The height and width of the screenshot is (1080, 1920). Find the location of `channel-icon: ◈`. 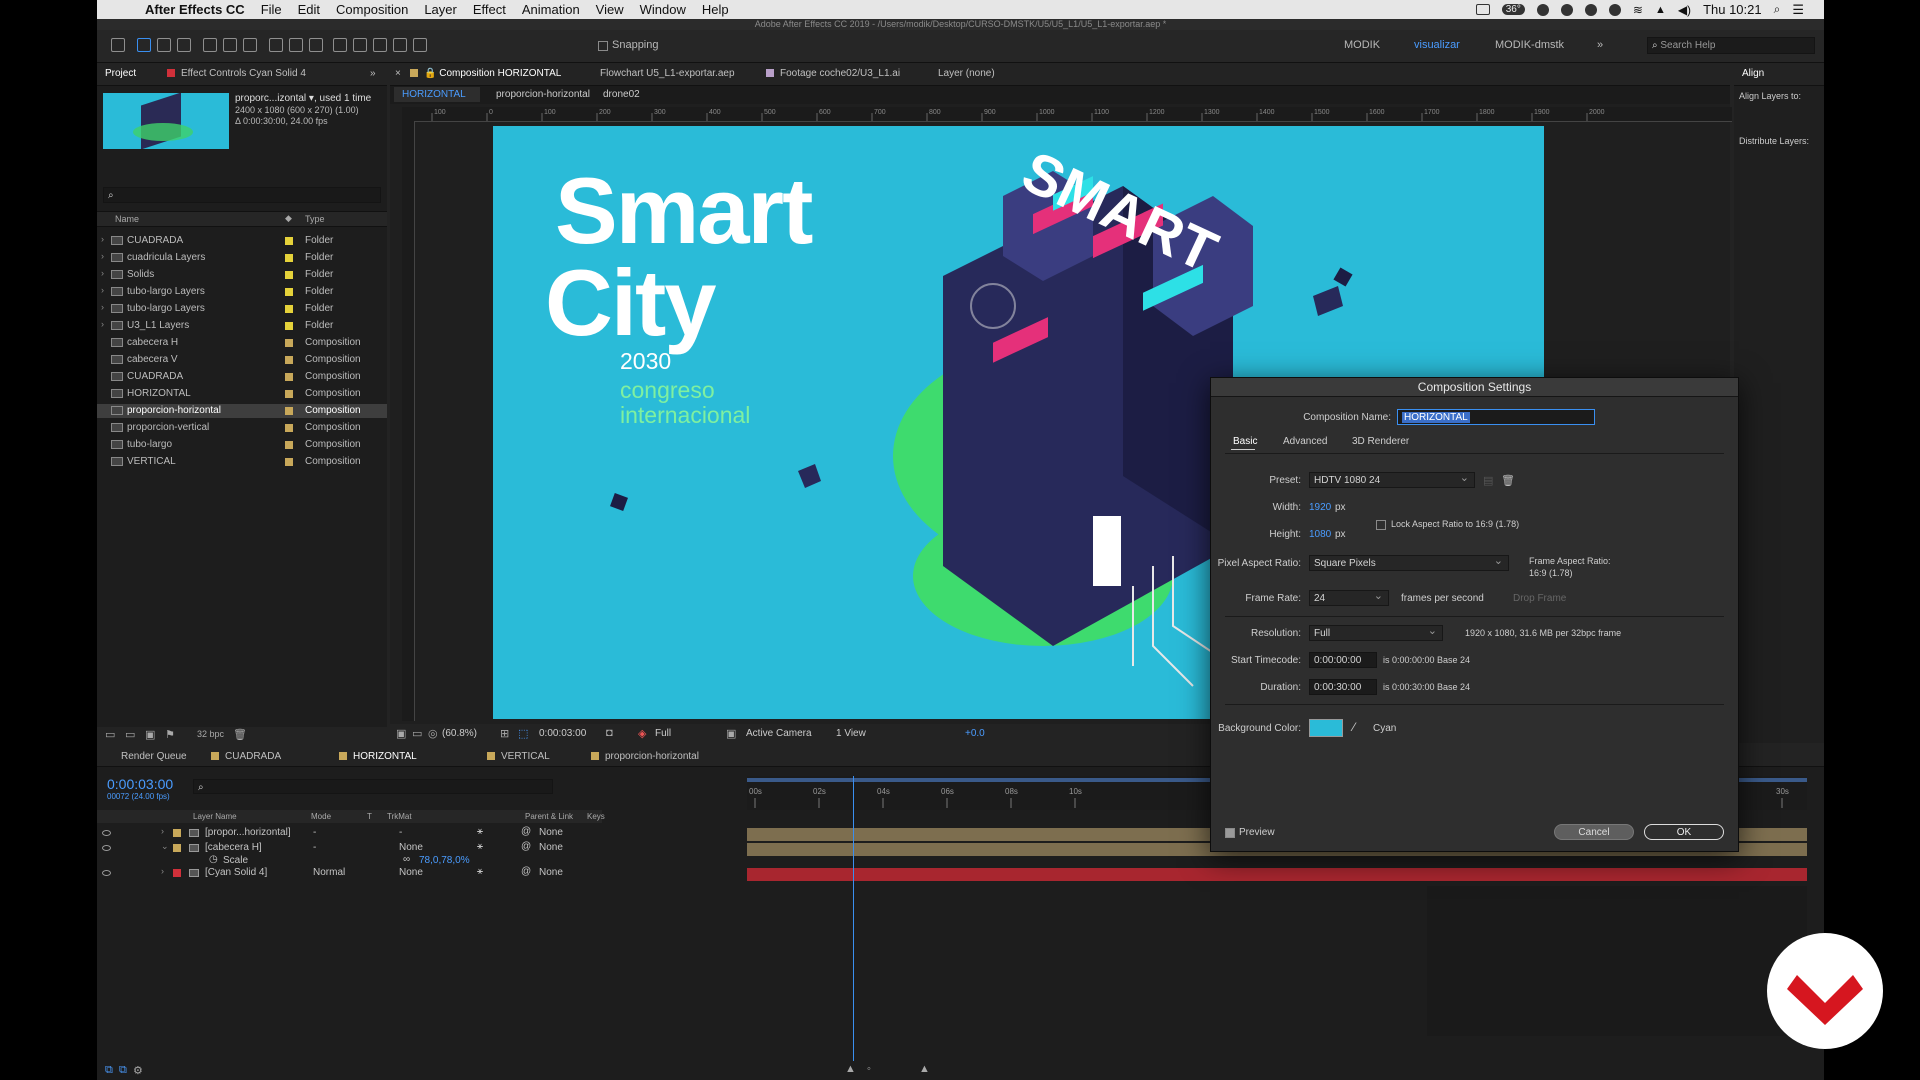

channel-icon: ◈ is located at coordinates (642, 733).